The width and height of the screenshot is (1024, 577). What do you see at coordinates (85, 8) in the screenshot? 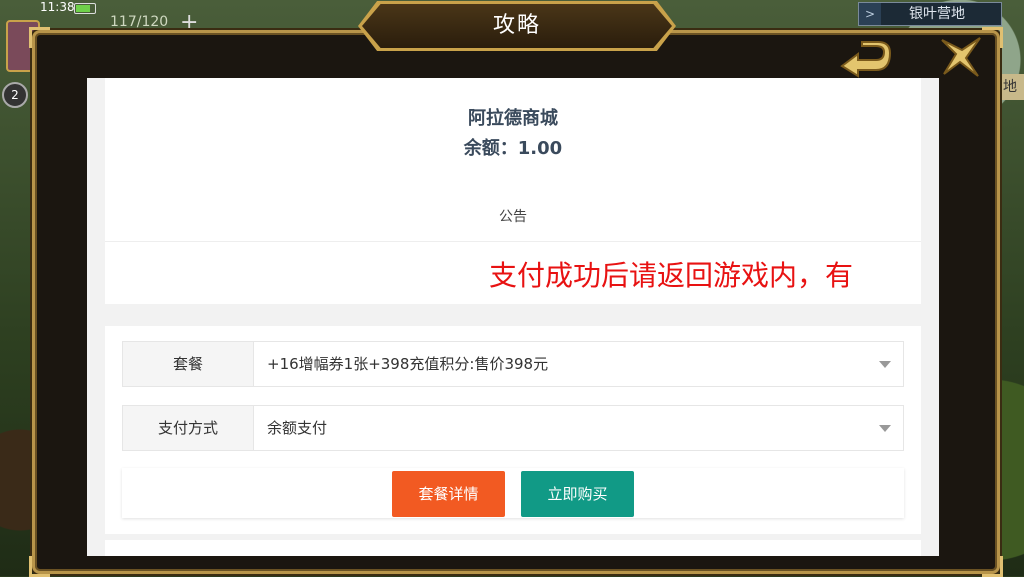
I see `battery-icon` at bounding box center [85, 8].